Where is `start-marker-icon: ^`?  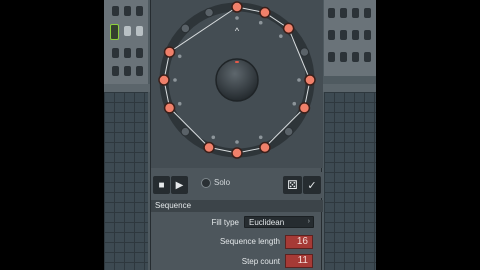 start-marker-icon: ^ is located at coordinates (237, 31).